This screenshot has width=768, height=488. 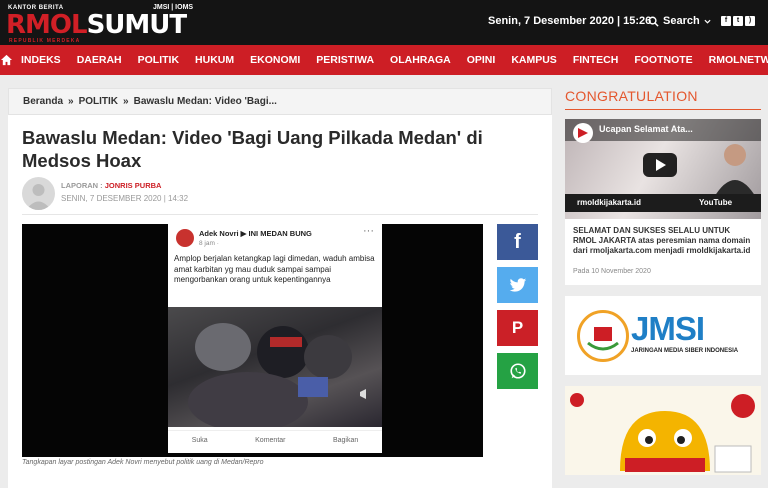 I want to click on play-icon, so click(x=660, y=165).